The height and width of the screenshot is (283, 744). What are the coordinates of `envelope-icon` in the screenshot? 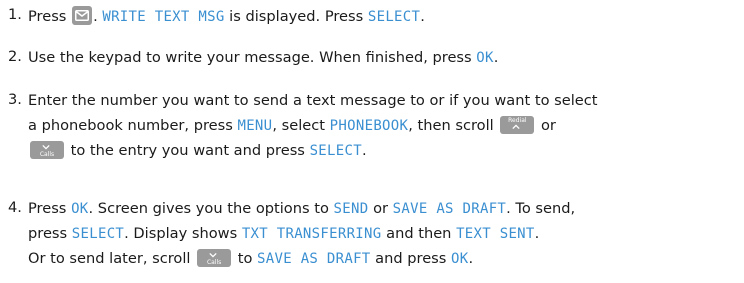 It's located at (82, 15).